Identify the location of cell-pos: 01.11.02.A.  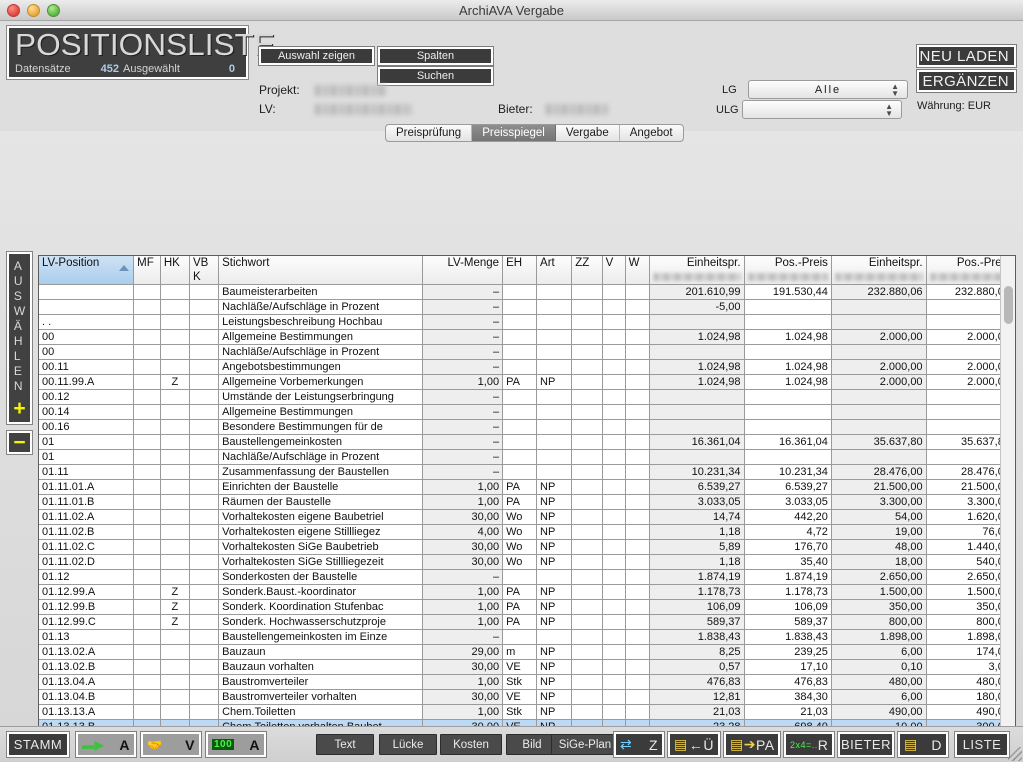
(87, 517).